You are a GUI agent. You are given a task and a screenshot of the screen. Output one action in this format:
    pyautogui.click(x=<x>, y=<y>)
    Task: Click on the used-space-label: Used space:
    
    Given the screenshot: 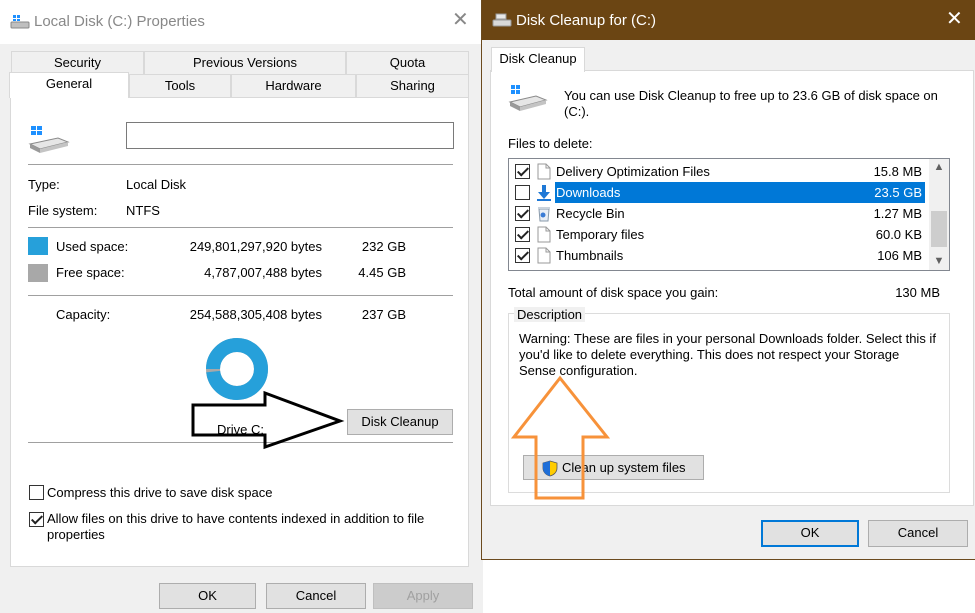 What is the action you would take?
    pyautogui.click(x=92, y=246)
    